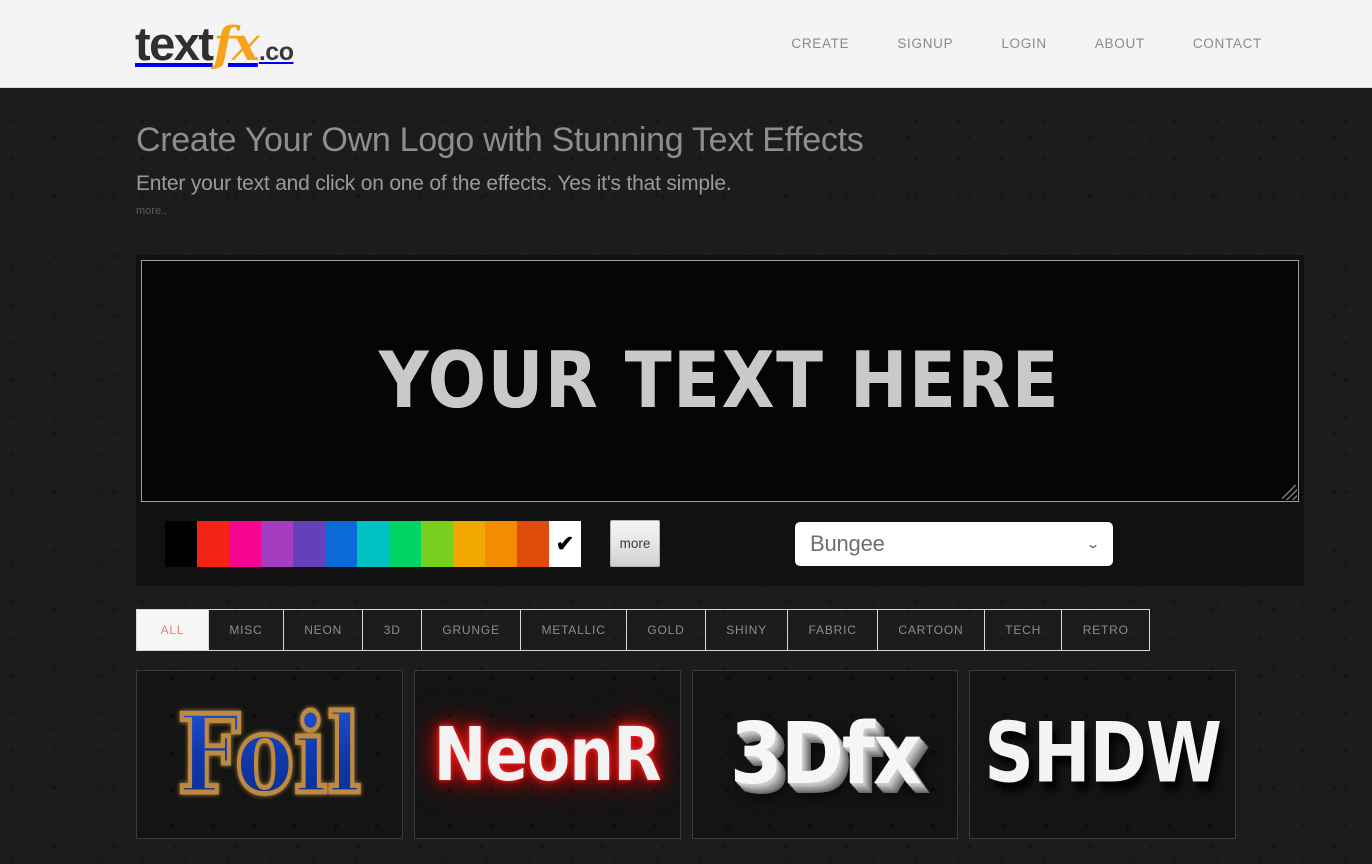 The width and height of the screenshot is (1372, 864). What do you see at coordinates (277, 543) in the screenshot?
I see `color-swatch-purple` at bounding box center [277, 543].